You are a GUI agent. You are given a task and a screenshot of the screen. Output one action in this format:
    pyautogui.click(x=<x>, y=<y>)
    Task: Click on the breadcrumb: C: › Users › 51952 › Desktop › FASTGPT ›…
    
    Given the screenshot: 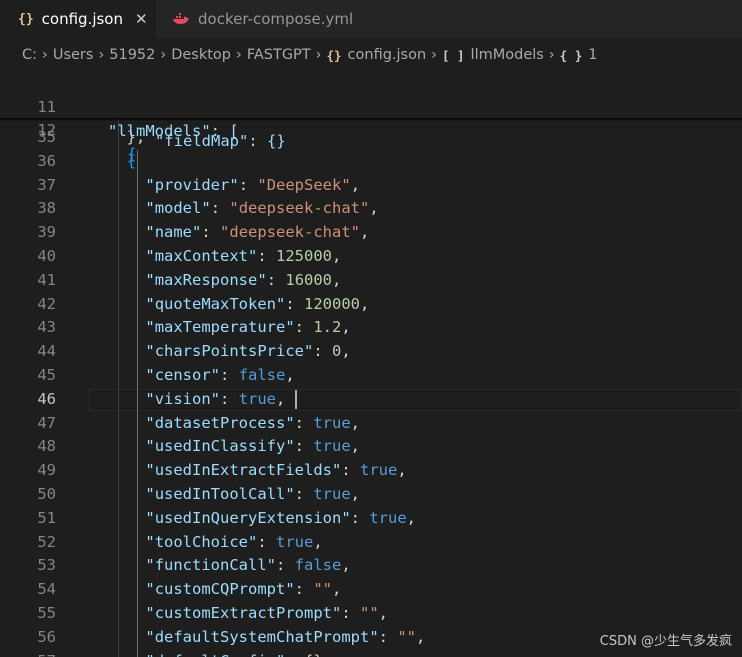 What is the action you would take?
    pyautogui.click(x=371, y=55)
    